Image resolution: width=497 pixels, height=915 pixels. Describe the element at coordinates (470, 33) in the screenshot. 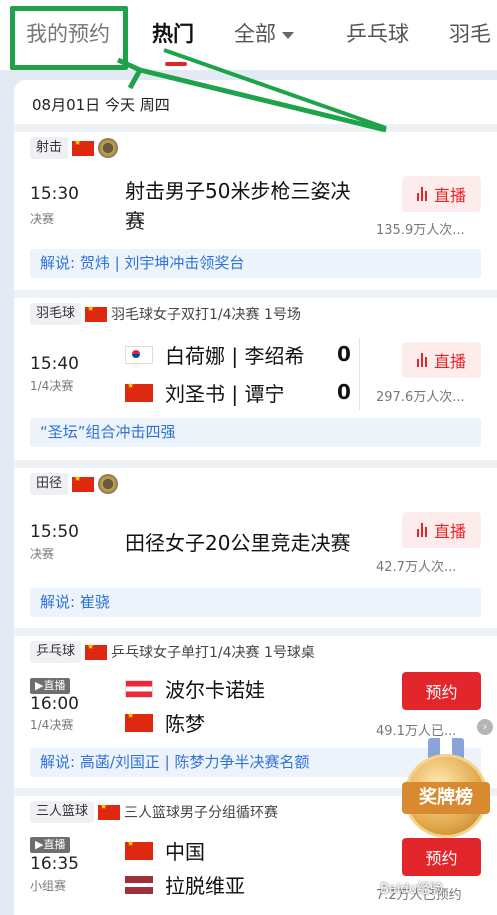

I see `tab-badminton: 羽毛` at that location.